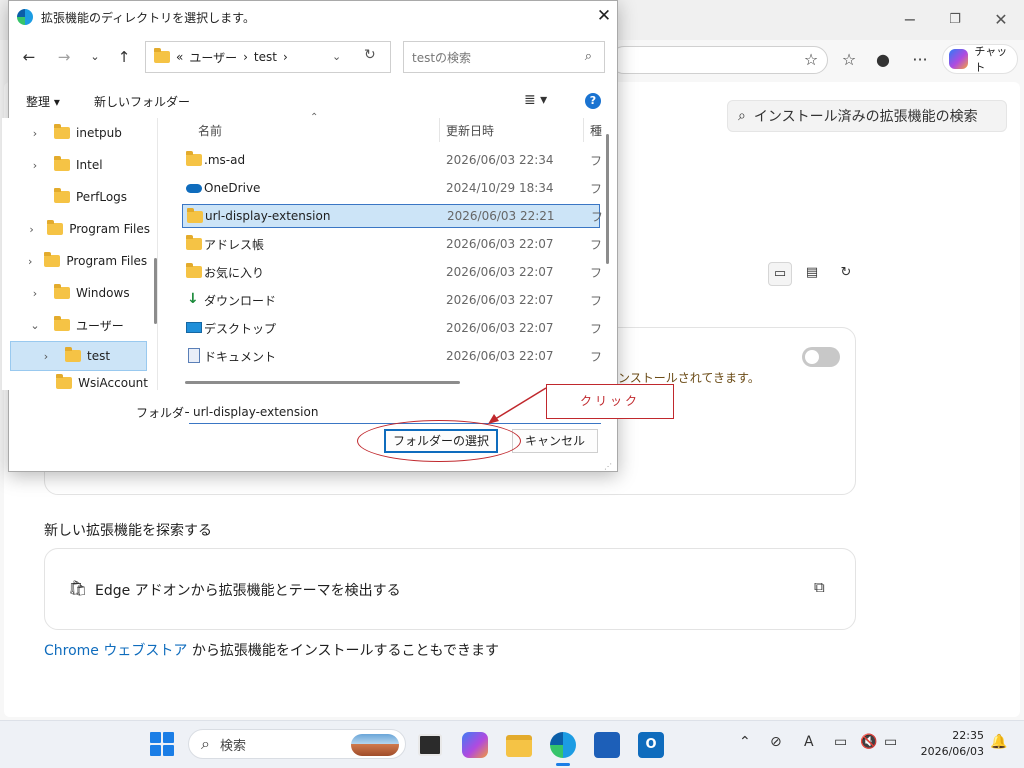 The height and width of the screenshot is (768, 1024). Describe the element at coordinates (821, 357) in the screenshot. I see `developer-mode-toggle` at that location.